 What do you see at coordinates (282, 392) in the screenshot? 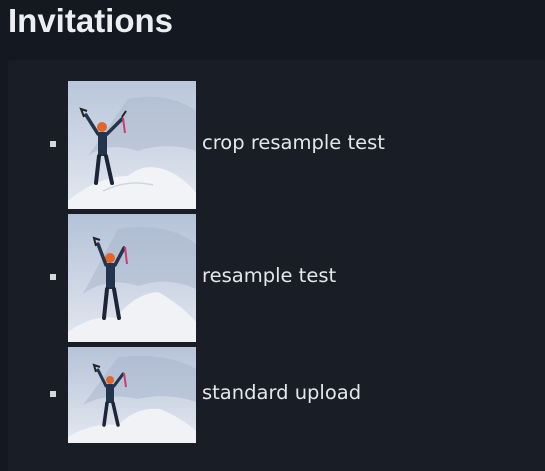
I see `invitation-label-3: standard upload` at bounding box center [282, 392].